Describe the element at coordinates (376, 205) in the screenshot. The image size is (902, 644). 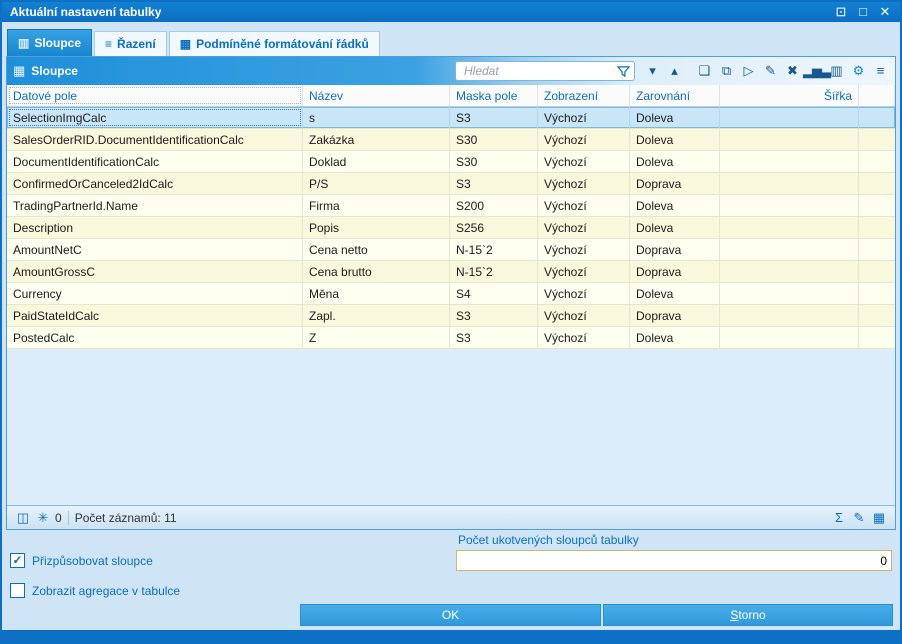
I see `table-cell: Firma` at that location.